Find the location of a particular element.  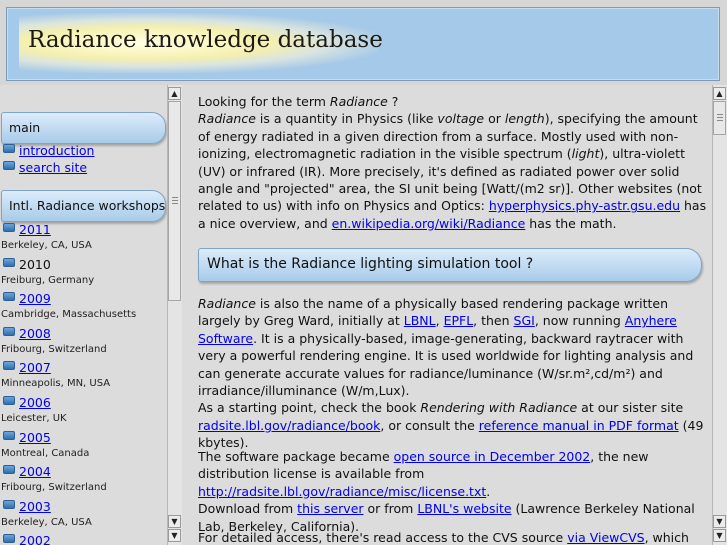

intro-question-text: Looking for the term is located at coordinates (264, 101).